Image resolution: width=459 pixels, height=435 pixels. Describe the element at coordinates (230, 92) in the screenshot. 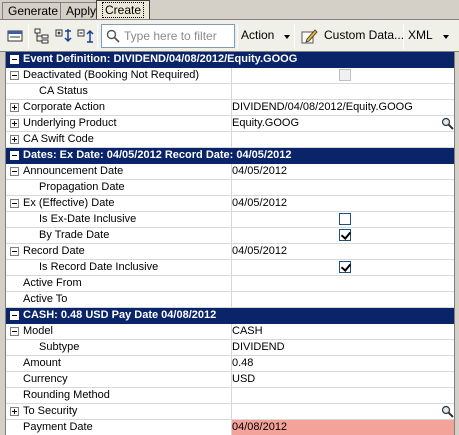

I see `property-row: CA Status` at that location.